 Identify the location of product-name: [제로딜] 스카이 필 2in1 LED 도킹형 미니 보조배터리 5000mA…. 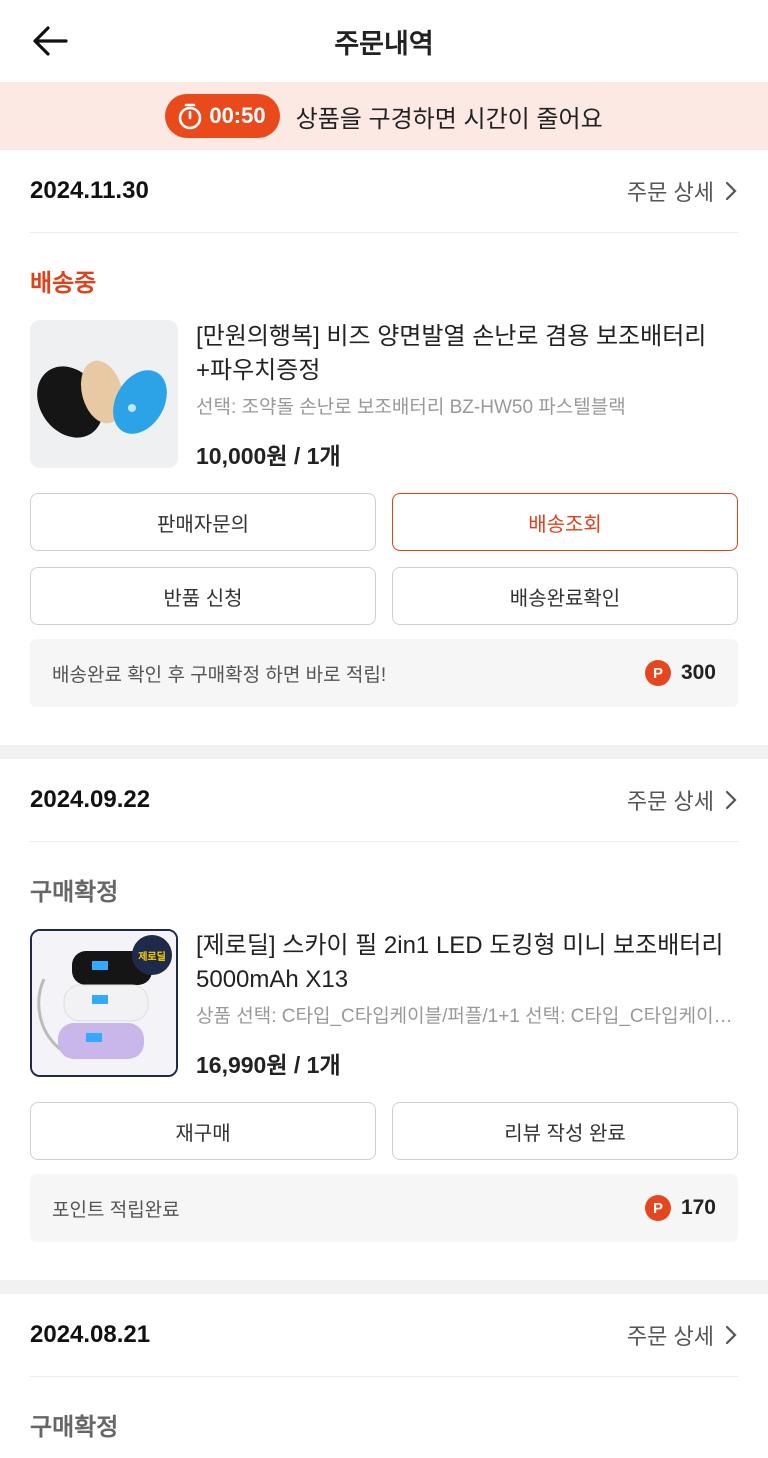
(460, 962).